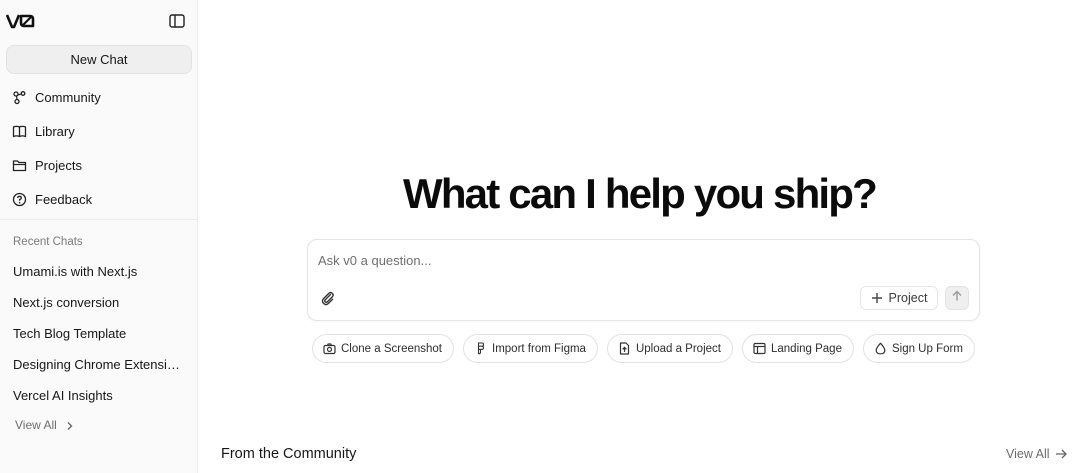  I want to click on sidebar-item-label: Community, so click(68, 97).